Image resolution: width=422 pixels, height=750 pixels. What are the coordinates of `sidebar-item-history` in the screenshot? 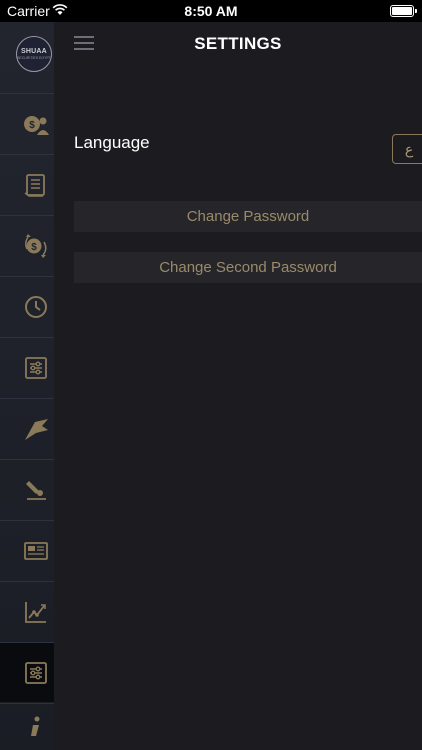 It's located at (27, 306).